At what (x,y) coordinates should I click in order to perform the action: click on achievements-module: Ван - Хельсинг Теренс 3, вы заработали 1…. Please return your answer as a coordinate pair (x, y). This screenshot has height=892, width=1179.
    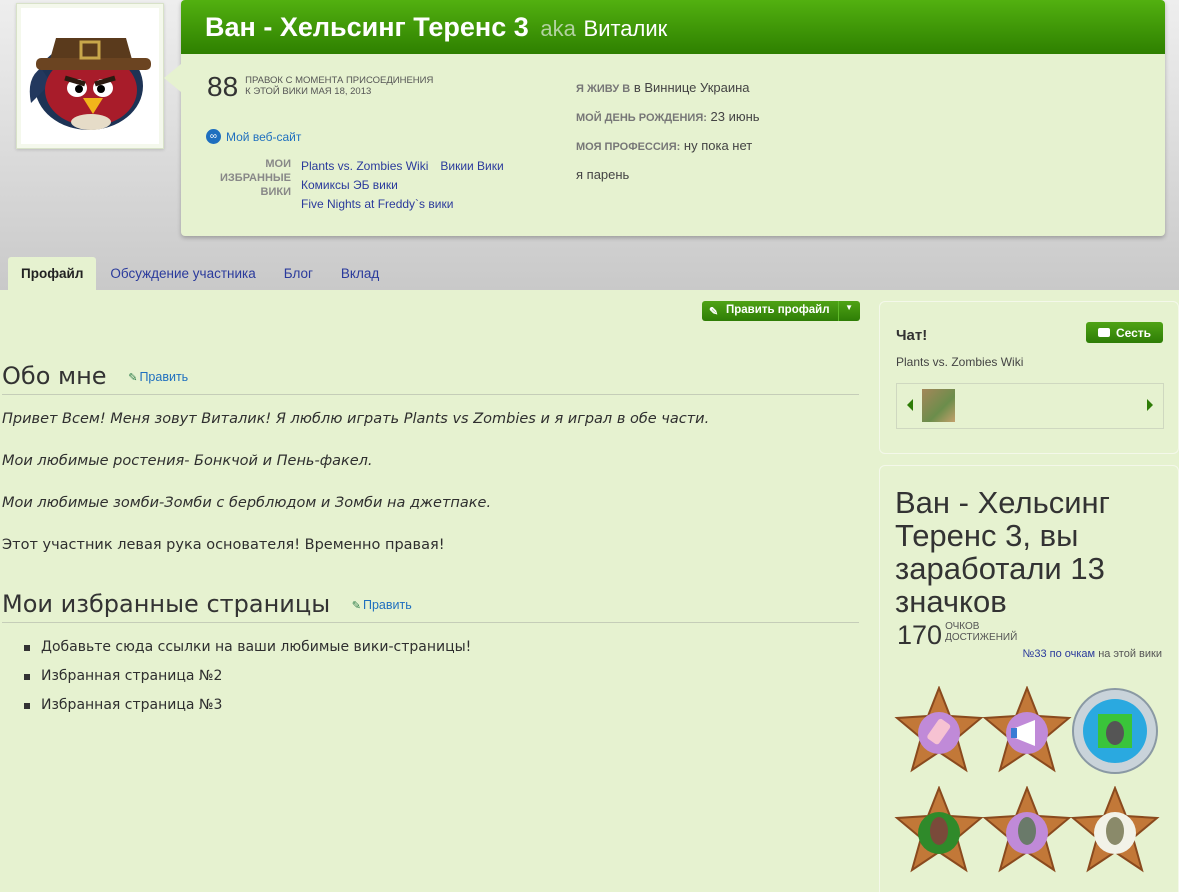
    Looking at the image, I should click on (1029, 678).